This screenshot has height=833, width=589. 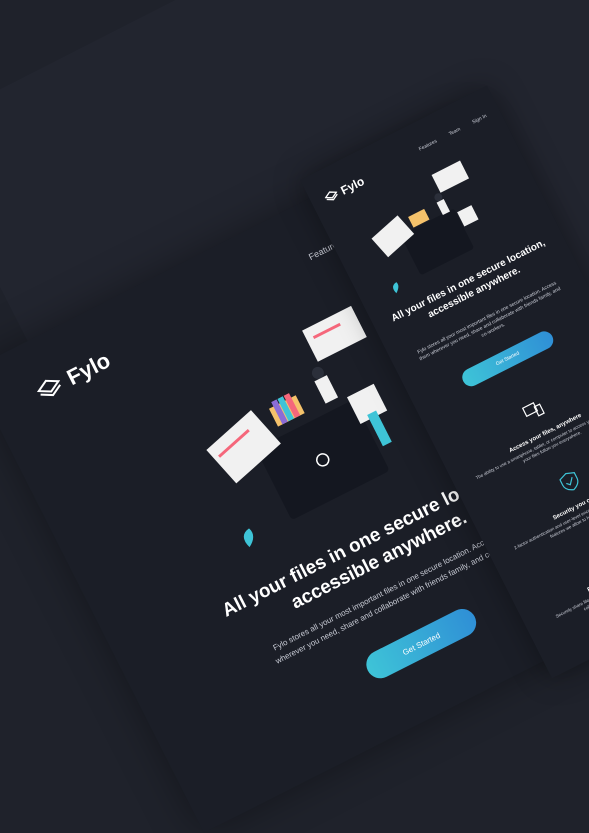 I want to click on shield-icon, so click(x=569, y=481).